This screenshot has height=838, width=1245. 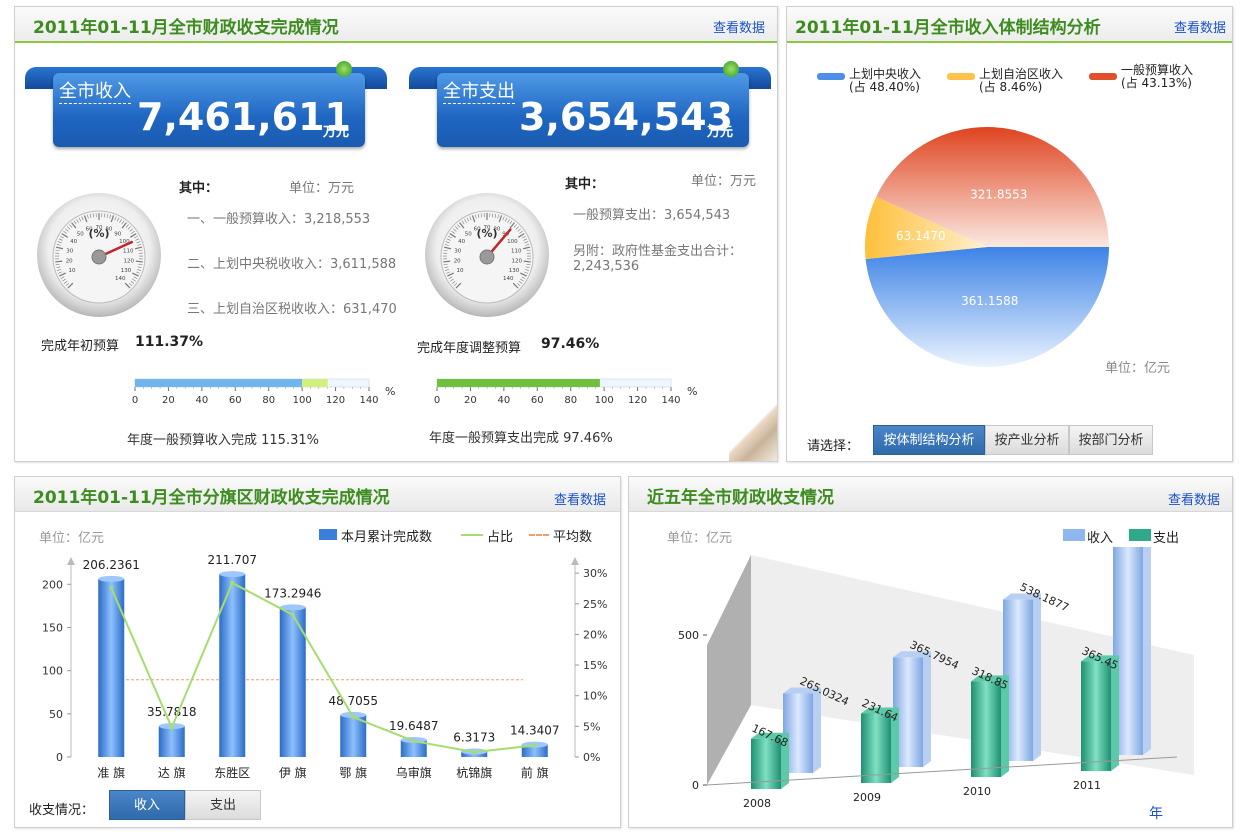 I want to click on expense-filter-button: 支出, so click(x=223, y=805).